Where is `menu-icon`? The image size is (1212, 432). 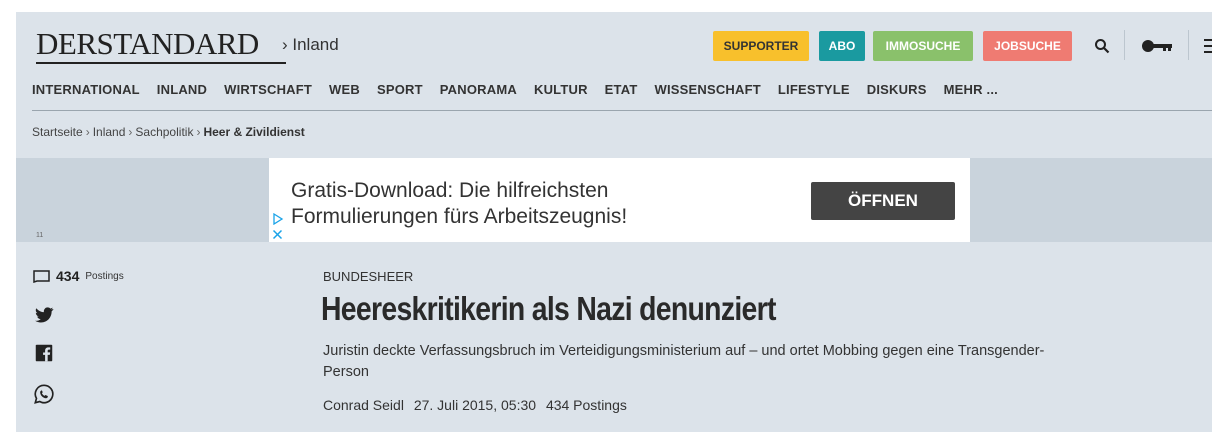
menu-icon is located at coordinates (1208, 46).